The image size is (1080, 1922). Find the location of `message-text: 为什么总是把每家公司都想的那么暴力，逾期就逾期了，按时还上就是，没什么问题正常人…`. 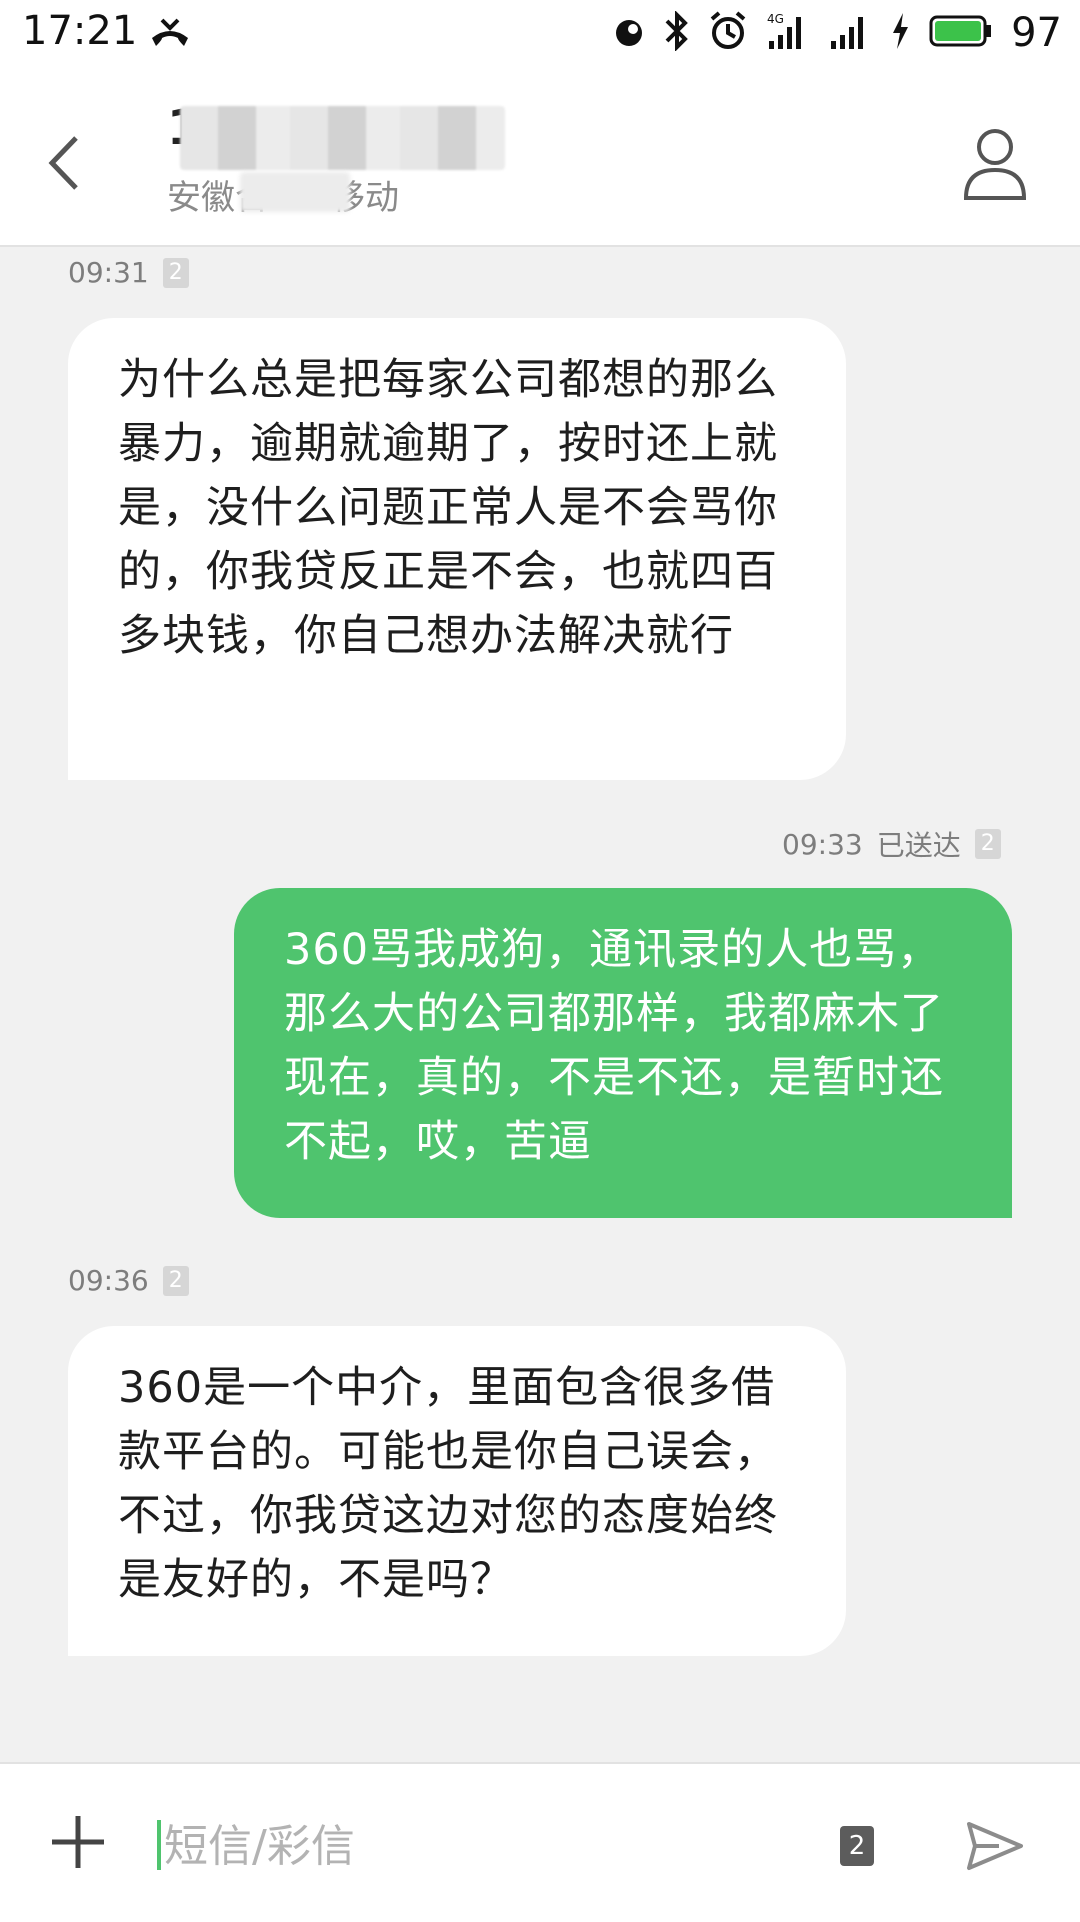

message-text: 为什么总是把每家公司都想的那么暴力，逾期就逾期了，按时还上就是，没什么问题正常人… is located at coordinates (448, 508).